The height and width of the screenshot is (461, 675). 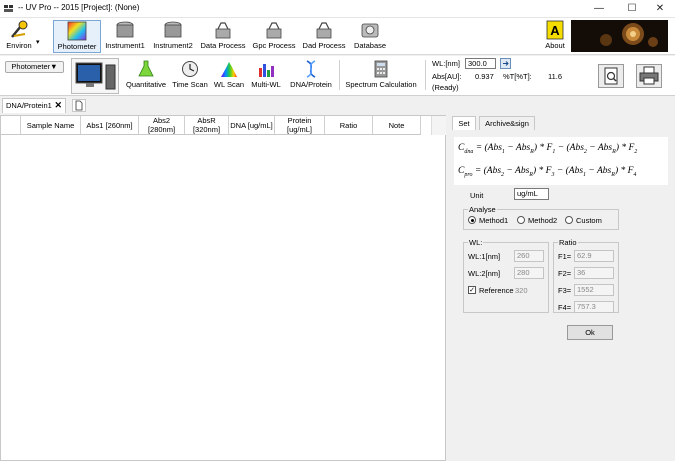 What do you see at coordinates (476, 242) in the screenshot?
I see `wl-group-title: WL:` at bounding box center [476, 242].